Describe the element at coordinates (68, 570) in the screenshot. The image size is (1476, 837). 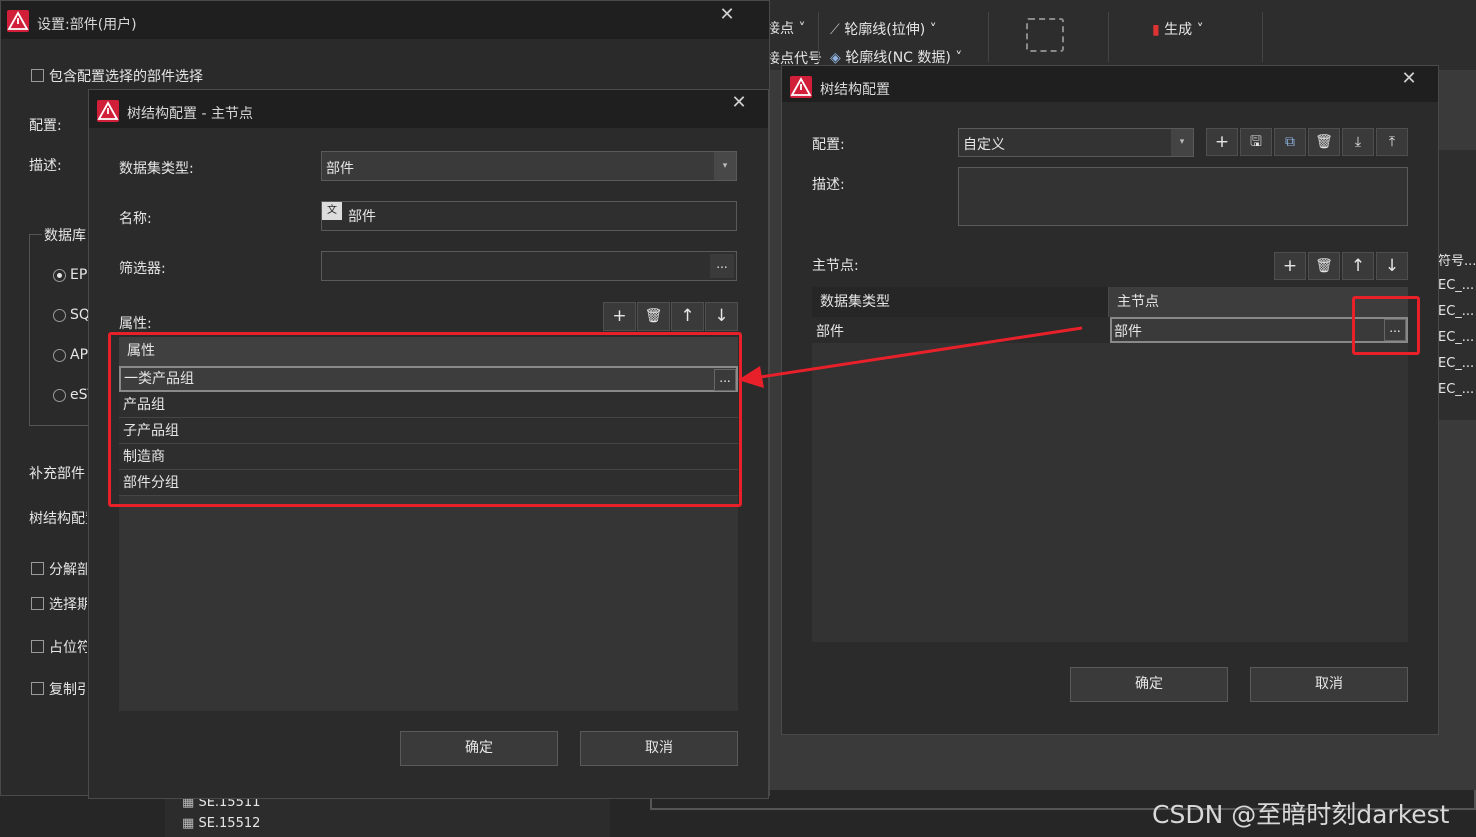
I see `checkbox-label: 分解部件` at that location.